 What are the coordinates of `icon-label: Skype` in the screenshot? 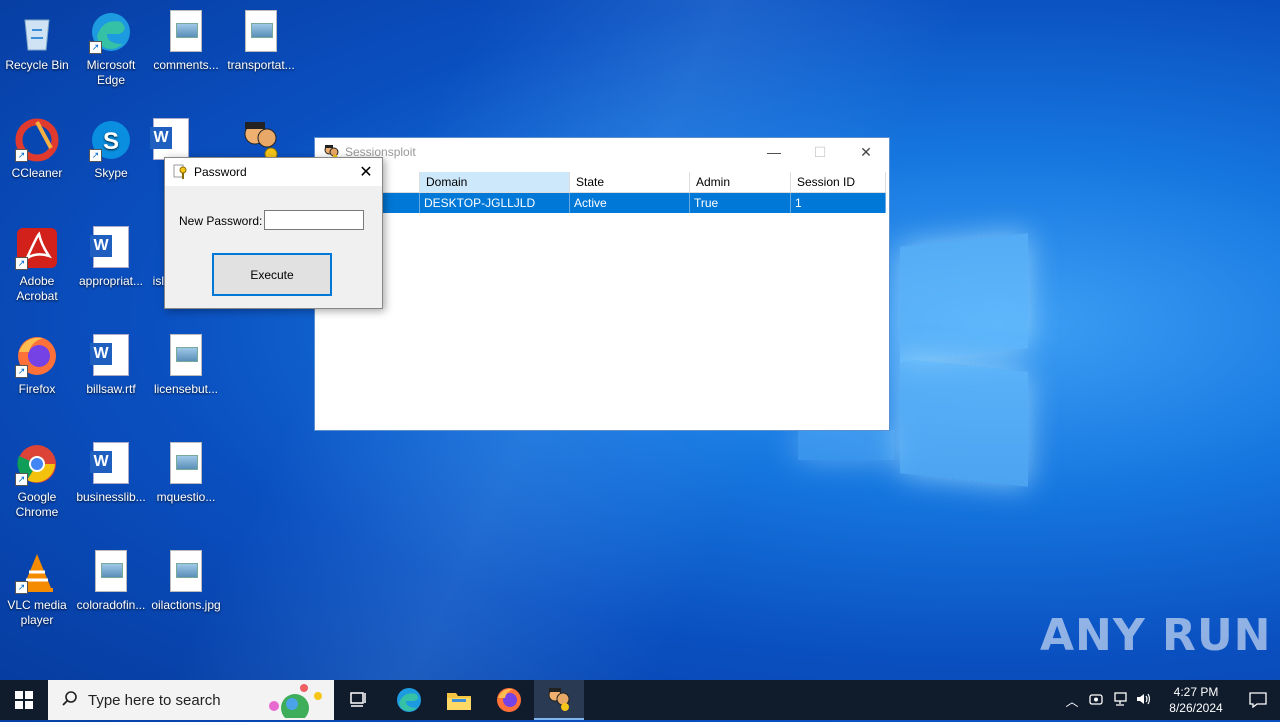 It's located at (111, 173).